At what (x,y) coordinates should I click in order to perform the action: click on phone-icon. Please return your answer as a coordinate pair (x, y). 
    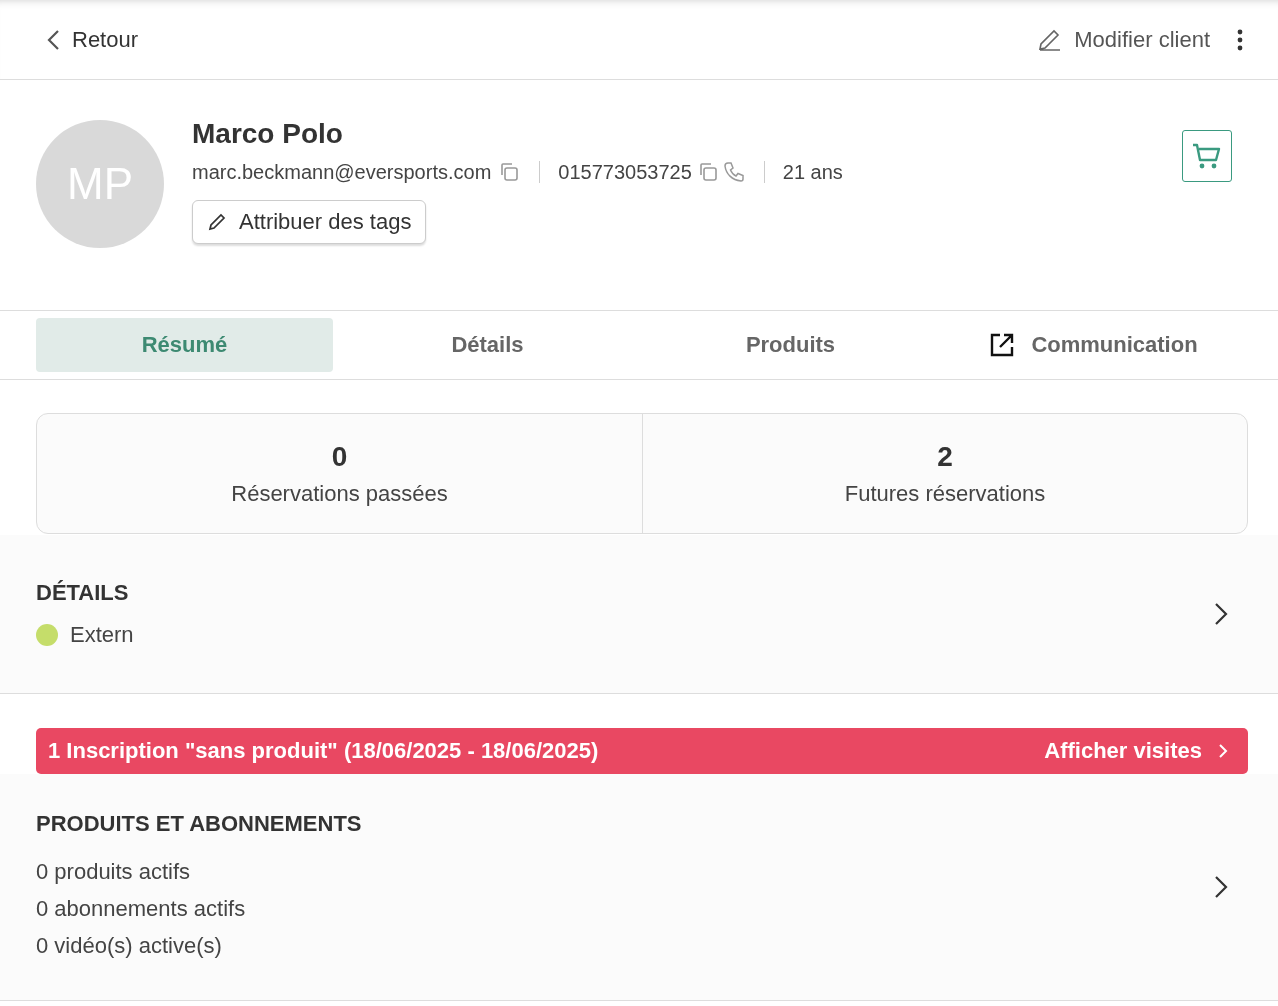
    Looking at the image, I should click on (733, 172).